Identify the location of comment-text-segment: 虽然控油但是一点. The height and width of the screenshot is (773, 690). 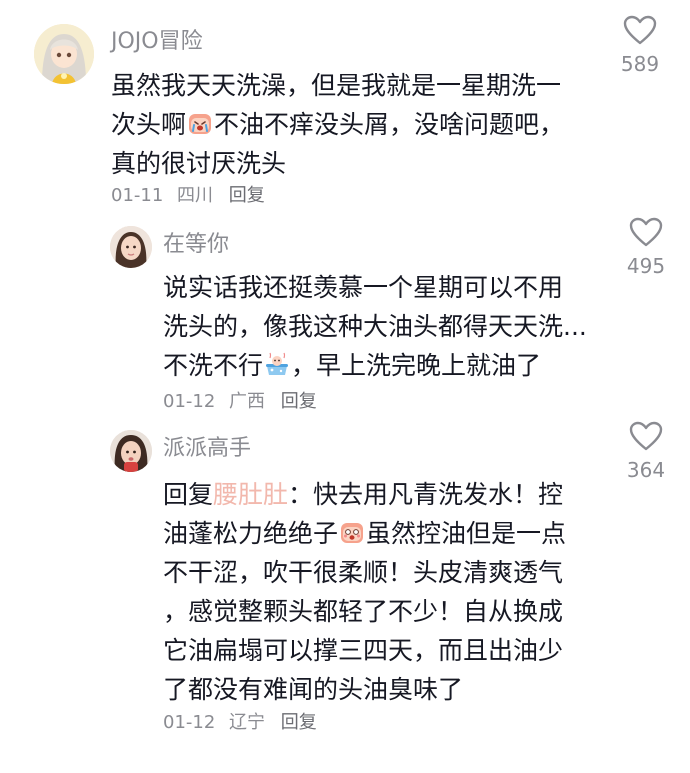
(466, 533).